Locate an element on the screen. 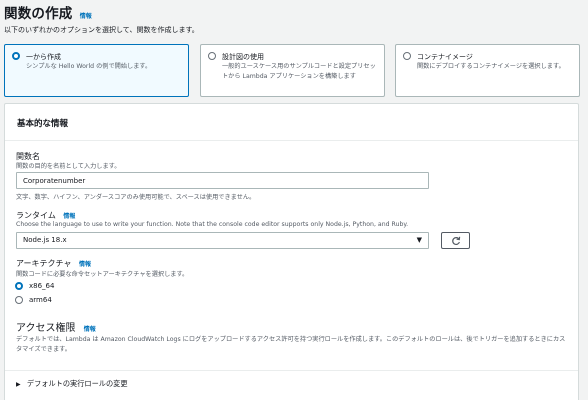 This screenshot has height=400, width=588. radio-use-blueprint is located at coordinates (212, 56).